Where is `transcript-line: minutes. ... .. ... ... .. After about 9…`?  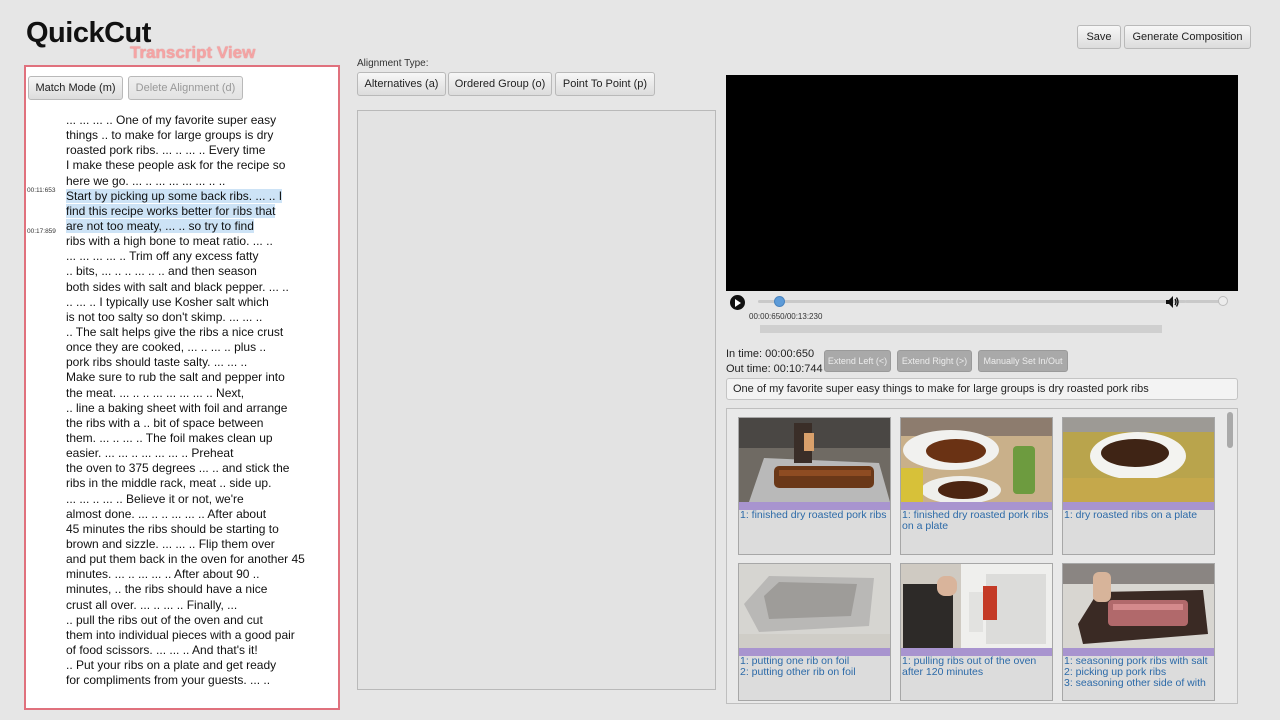 transcript-line: minutes. ... .. ... ... .. After about 9… is located at coordinates (201, 574).